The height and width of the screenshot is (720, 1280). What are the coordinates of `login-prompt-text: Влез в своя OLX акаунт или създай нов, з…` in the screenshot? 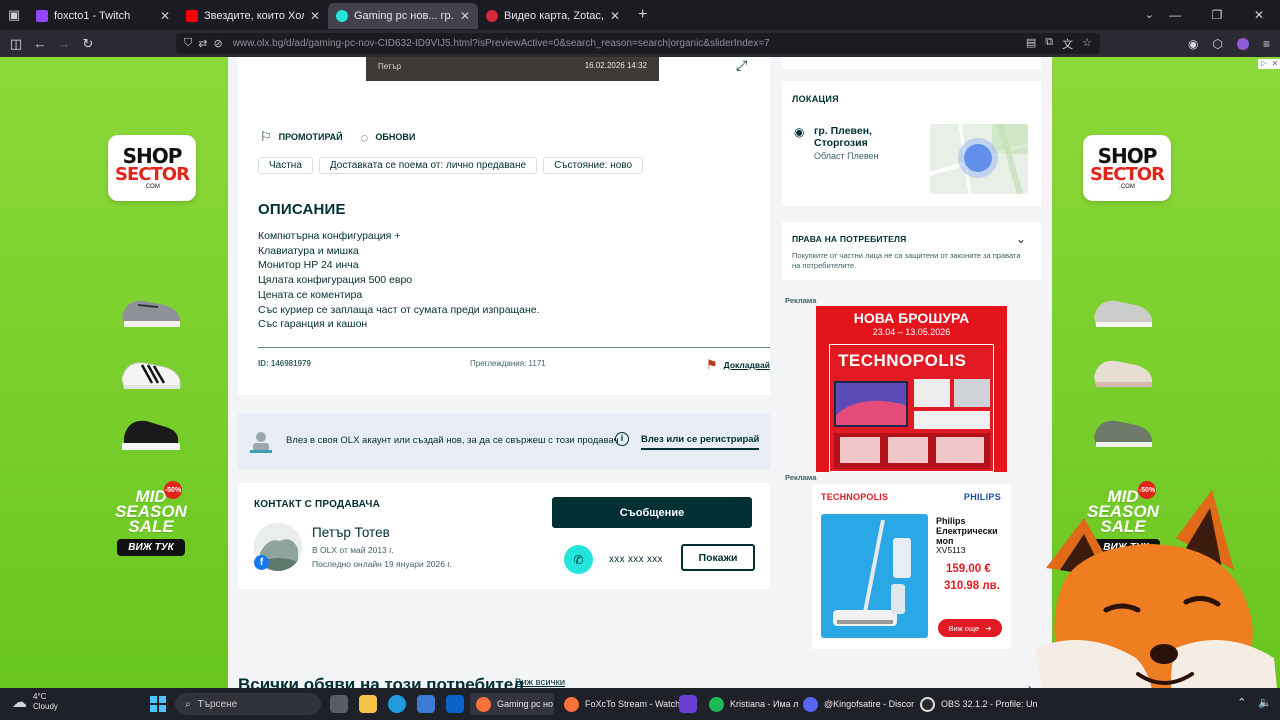 It's located at (452, 440).